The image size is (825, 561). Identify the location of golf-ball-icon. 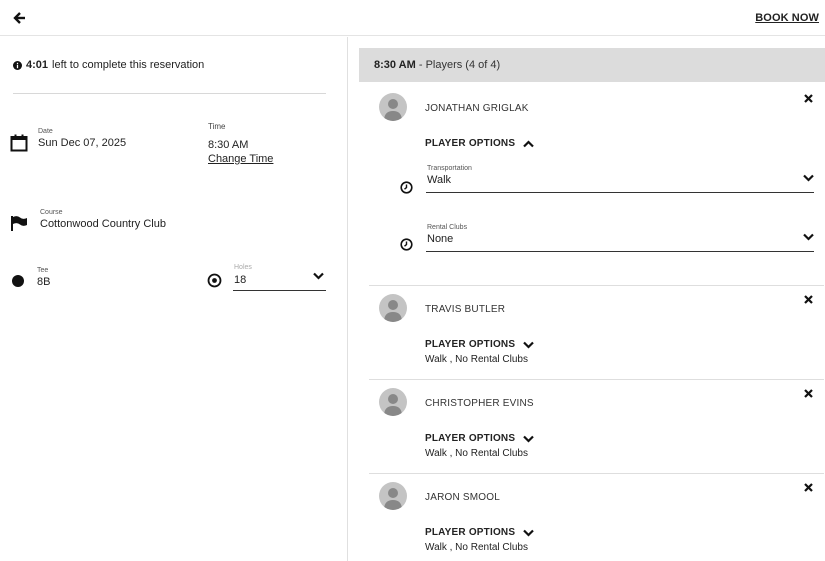
(18, 281).